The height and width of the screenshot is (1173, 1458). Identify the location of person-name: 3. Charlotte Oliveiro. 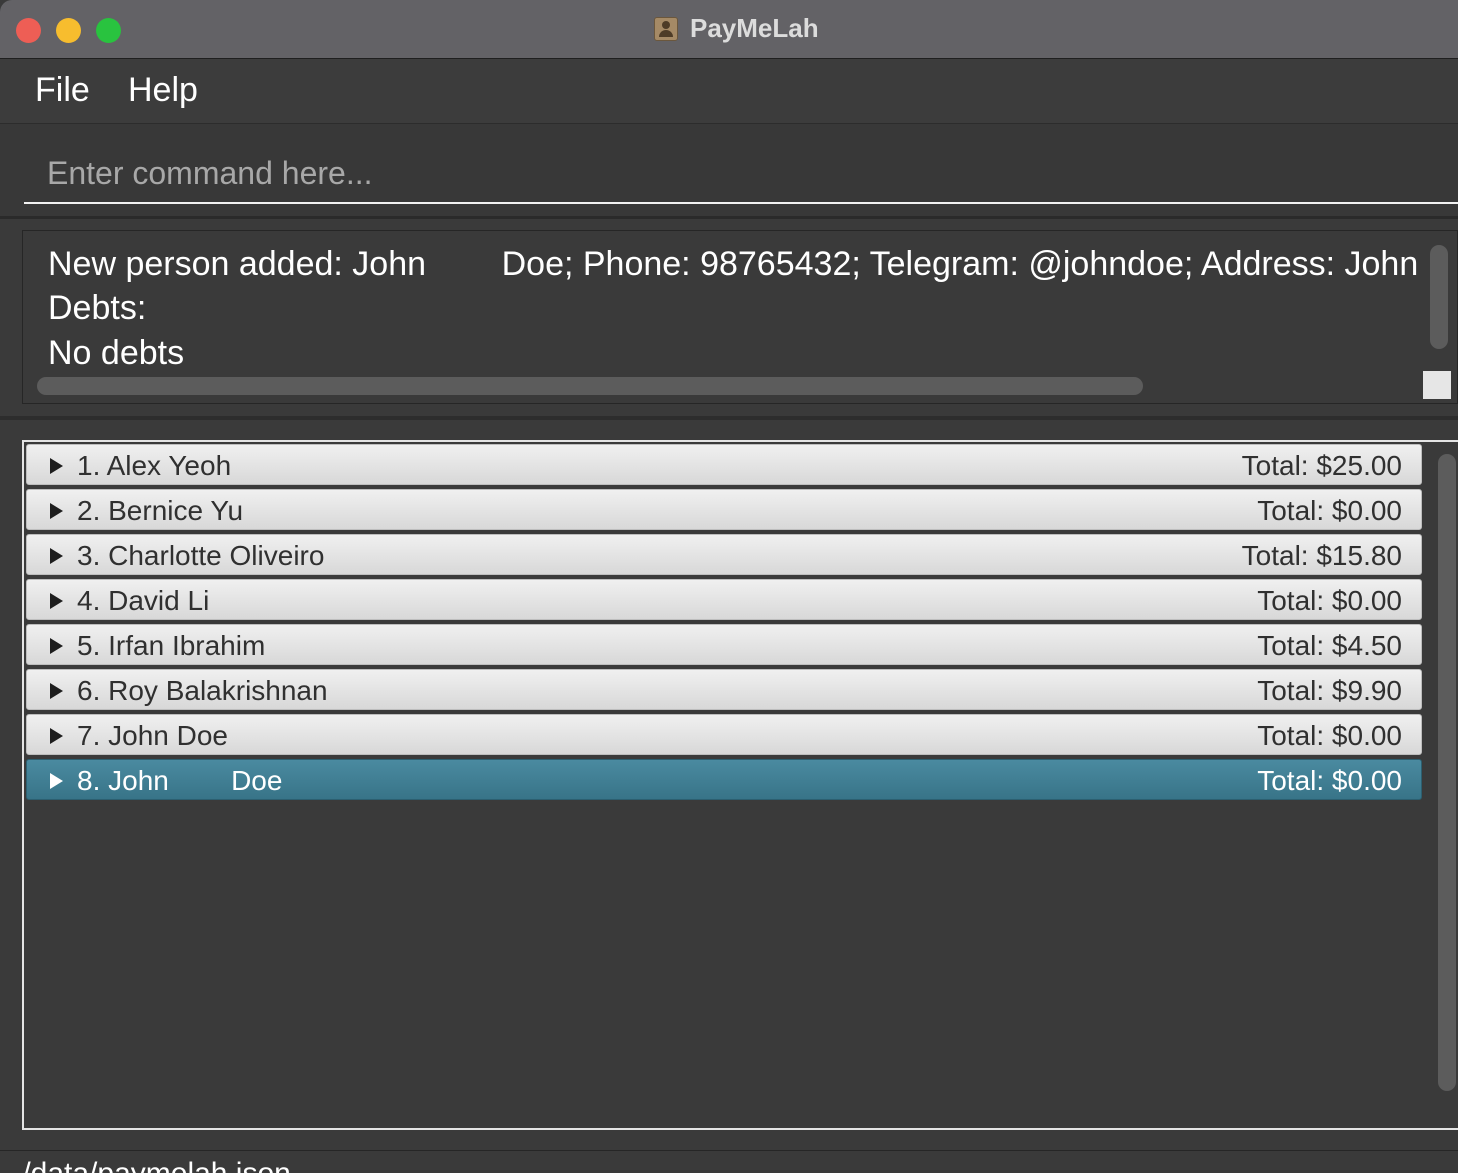
(201, 555).